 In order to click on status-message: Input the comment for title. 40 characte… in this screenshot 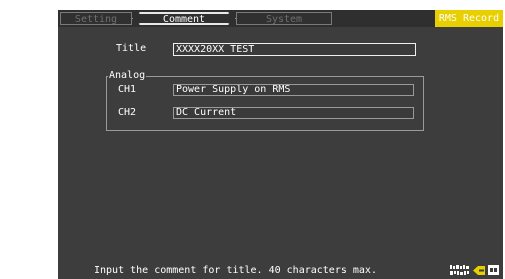, I will do `click(235, 270)`.